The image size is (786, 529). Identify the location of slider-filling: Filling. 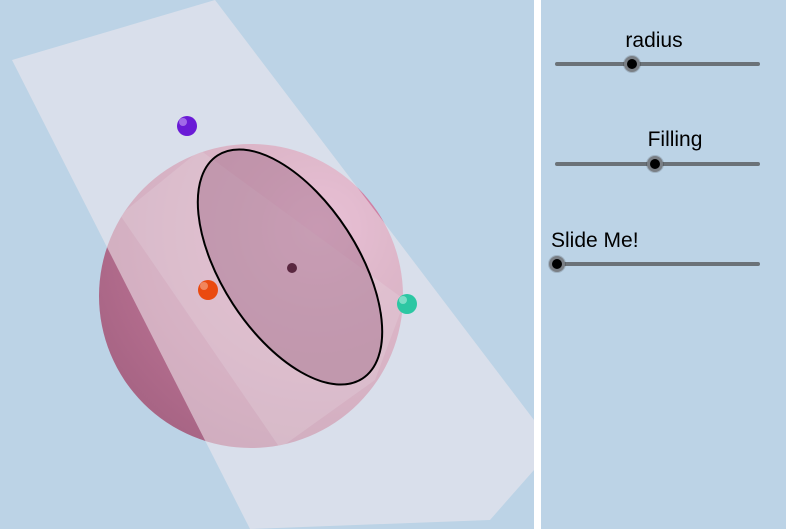
(663, 140).